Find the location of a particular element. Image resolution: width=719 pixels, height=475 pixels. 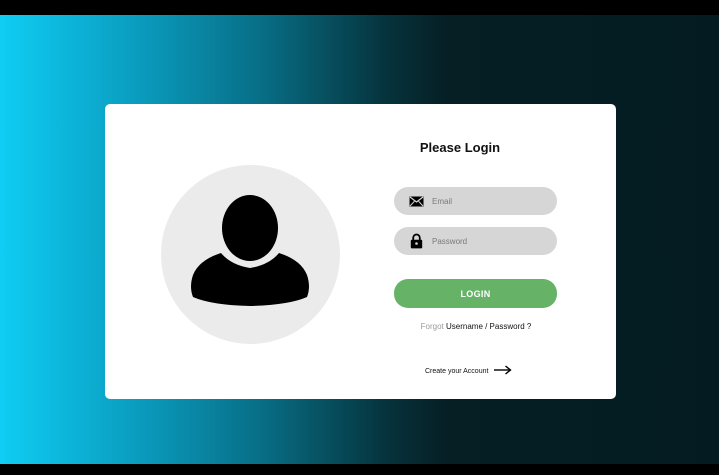

arrow-right-icon is located at coordinates (503, 371).